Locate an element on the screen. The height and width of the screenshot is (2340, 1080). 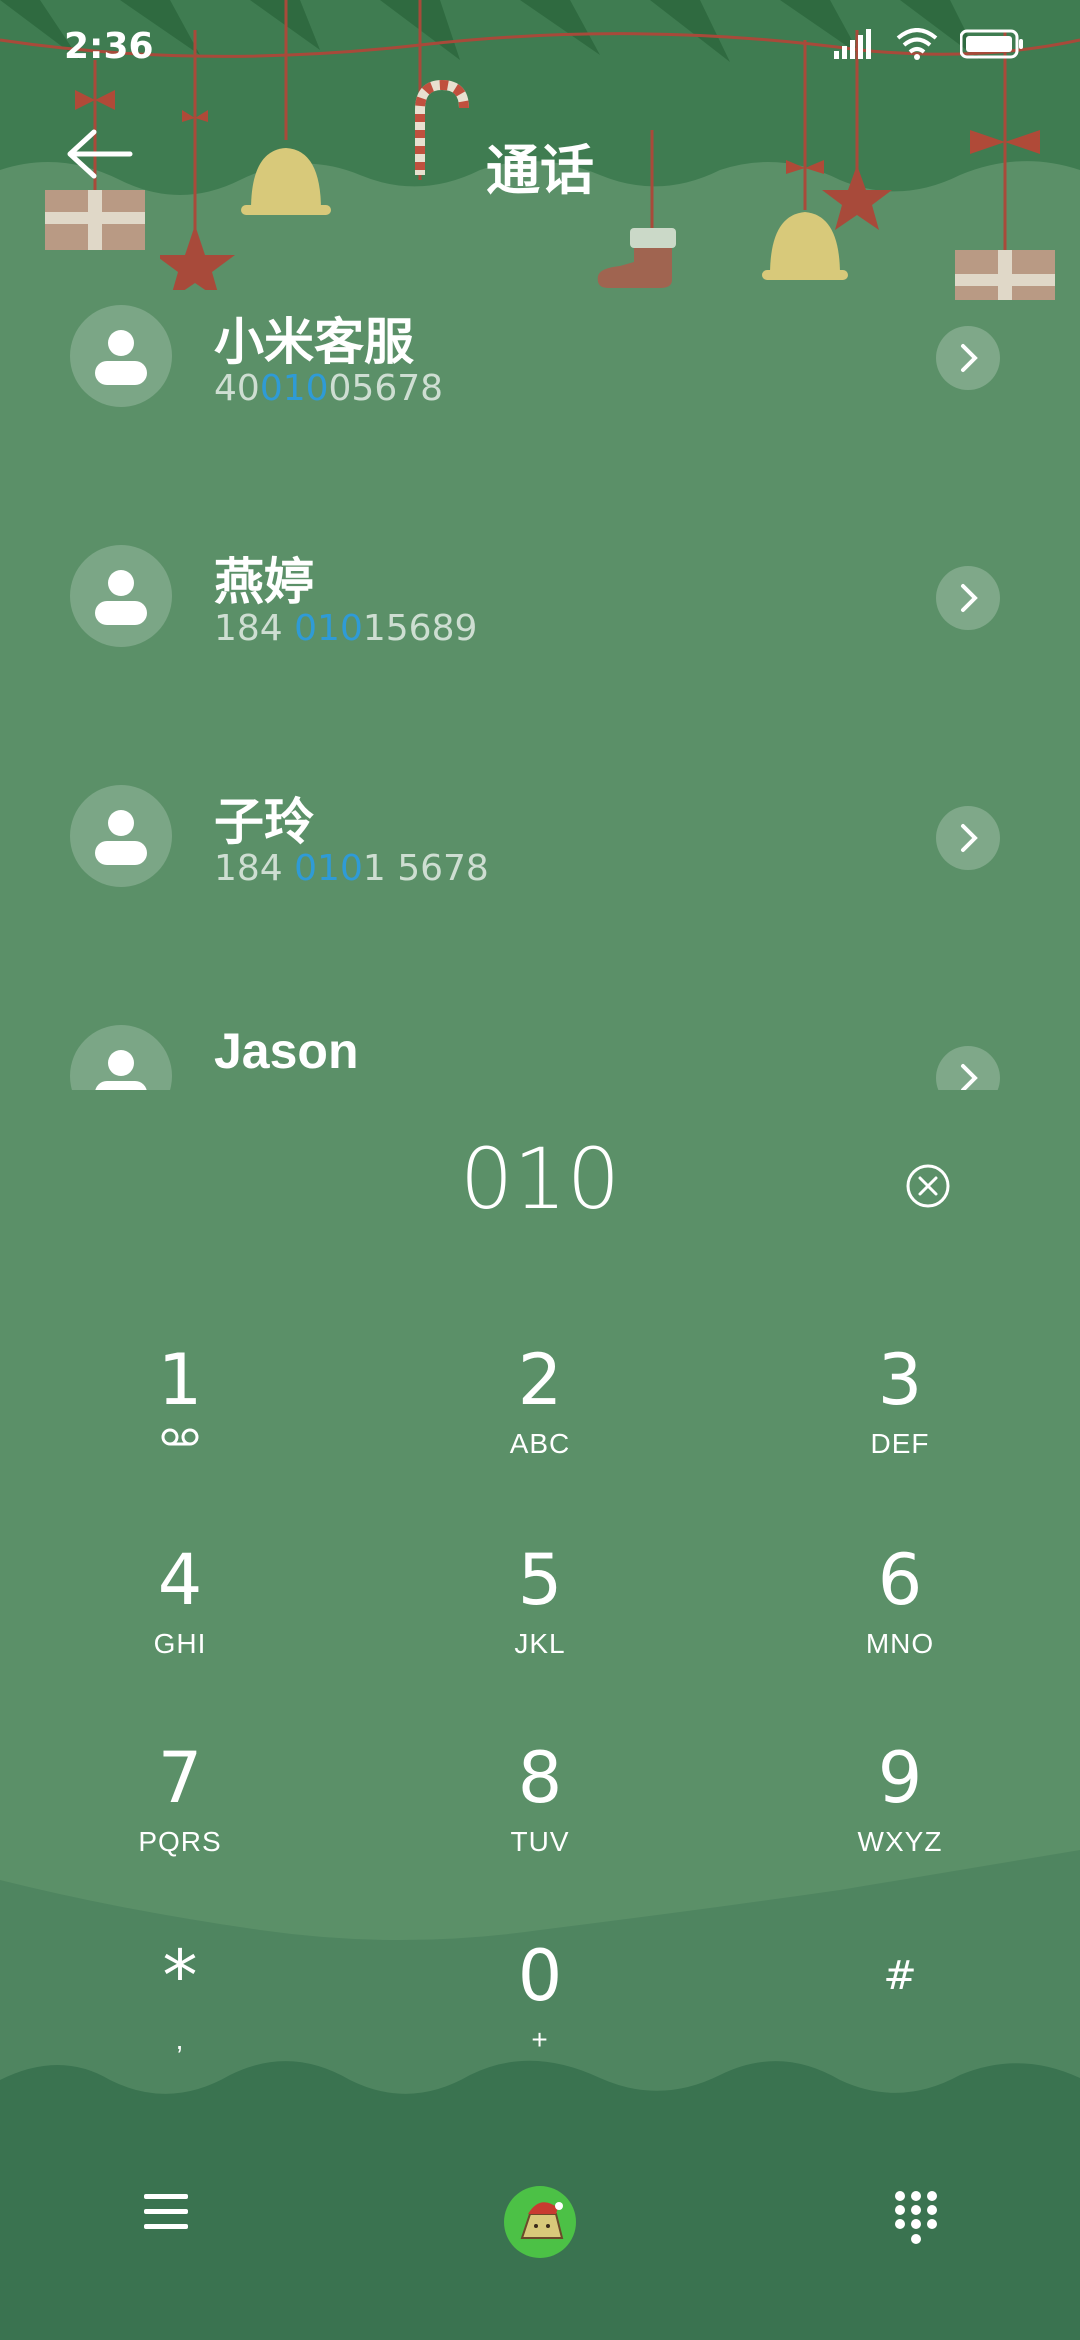
key-digit: 8 is located at coordinates (540, 1778).